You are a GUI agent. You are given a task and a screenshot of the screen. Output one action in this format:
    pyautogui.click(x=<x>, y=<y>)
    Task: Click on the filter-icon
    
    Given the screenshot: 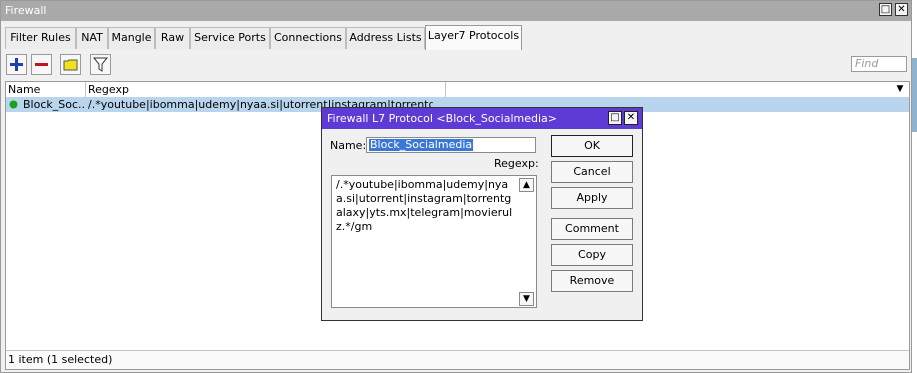 What is the action you would take?
    pyautogui.click(x=100, y=64)
    